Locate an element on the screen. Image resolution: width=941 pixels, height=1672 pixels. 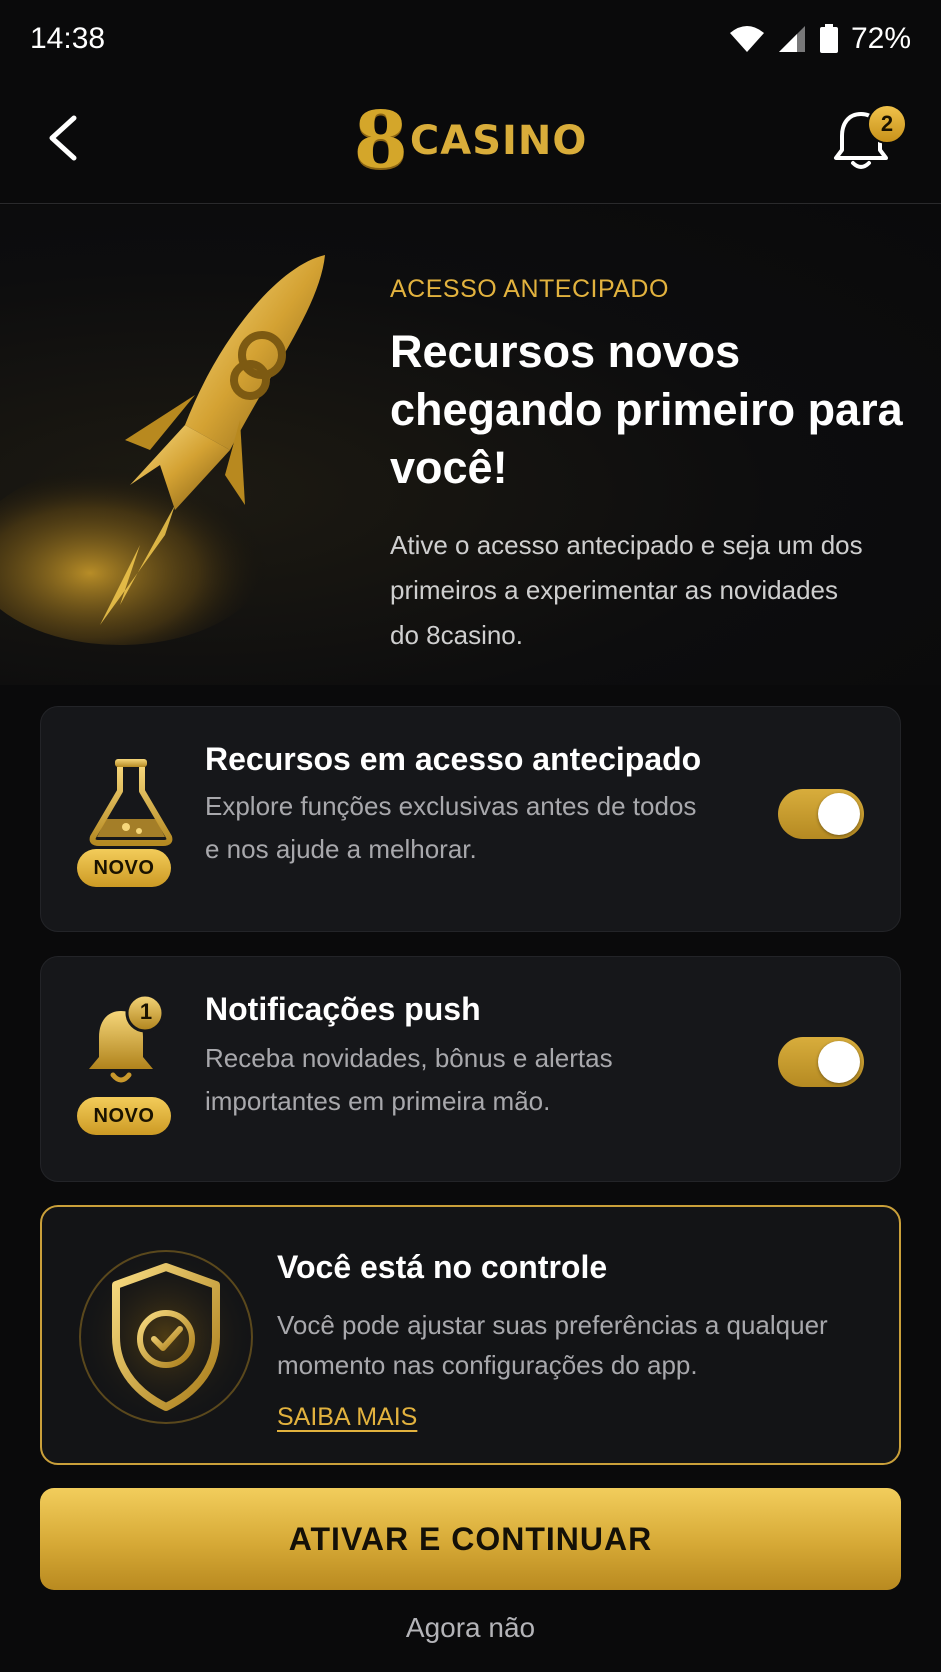
push-icon-count: 1 is located at coordinates (146, 1011).